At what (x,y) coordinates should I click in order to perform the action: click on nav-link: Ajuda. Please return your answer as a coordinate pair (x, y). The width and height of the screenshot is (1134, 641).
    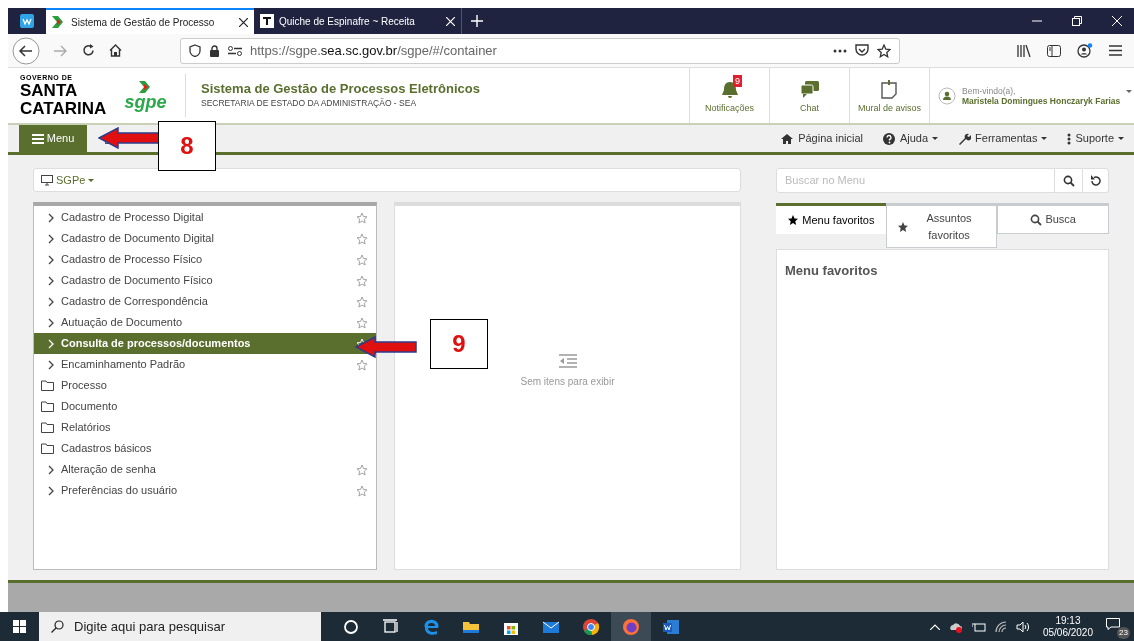
    Looking at the image, I should click on (910, 138).